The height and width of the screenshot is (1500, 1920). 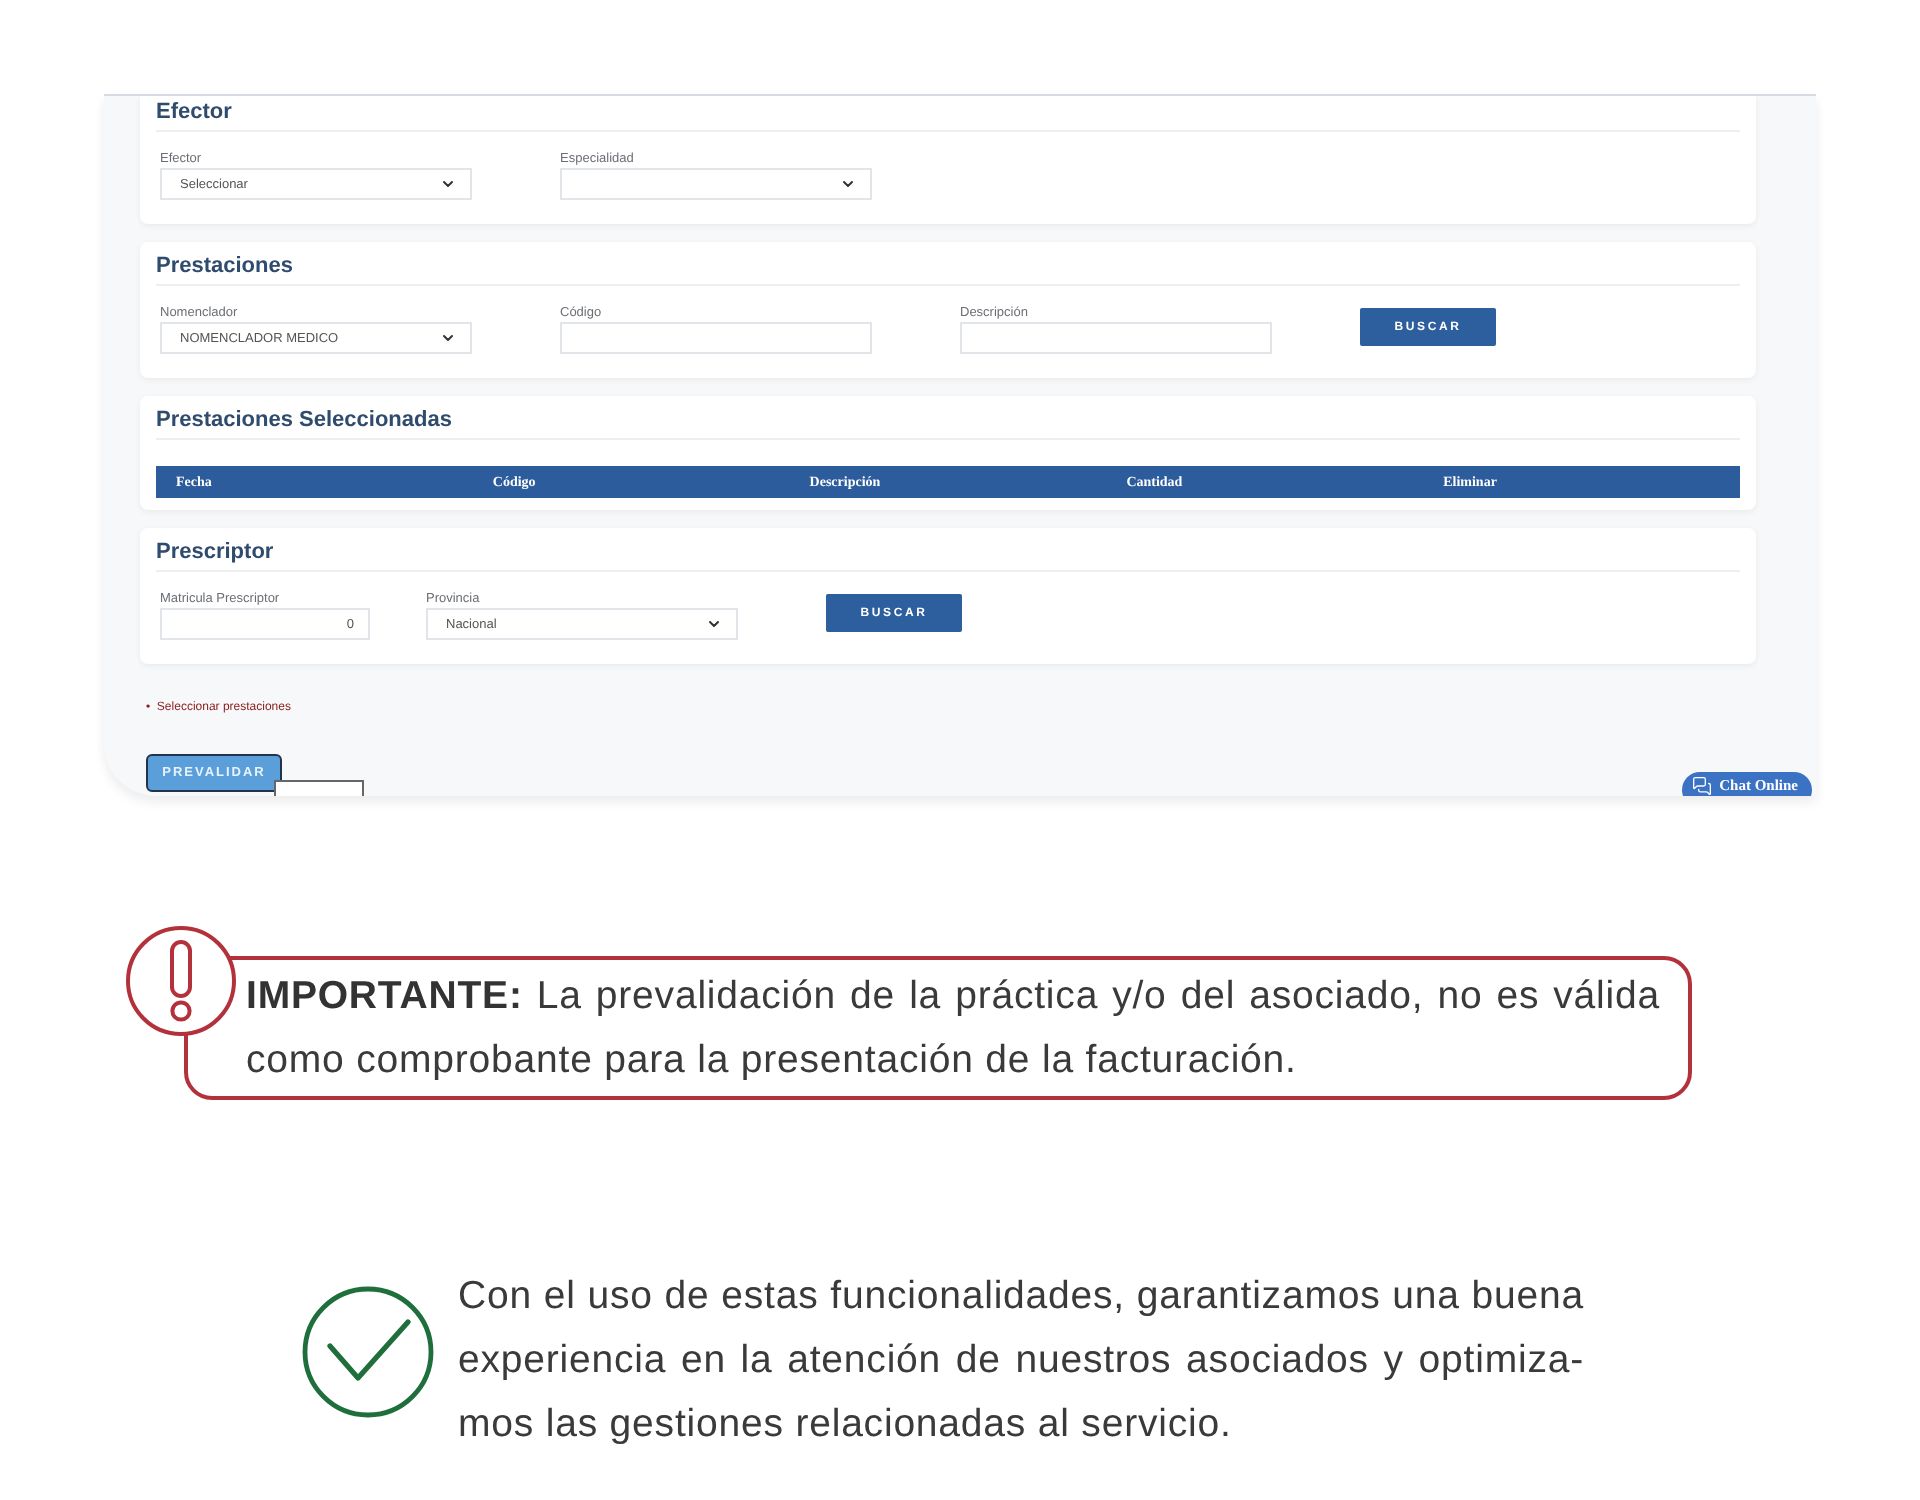 I want to click on section-title: Prestaciones Seleccionadas, so click(x=305, y=420).